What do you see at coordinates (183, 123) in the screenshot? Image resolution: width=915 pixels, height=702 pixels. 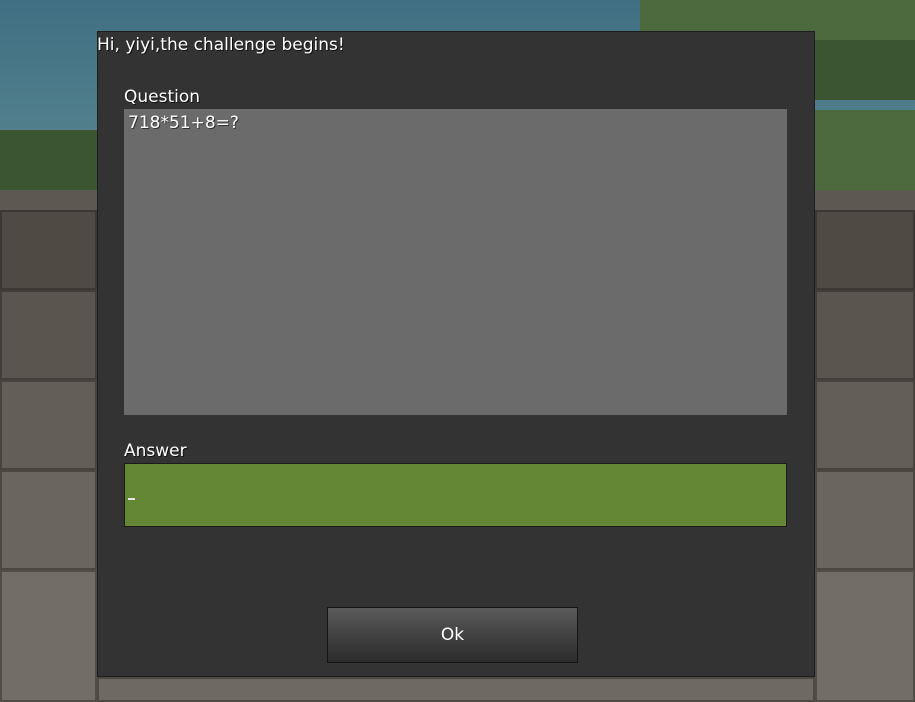 I see `question-text: 718*51+8=?` at bounding box center [183, 123].